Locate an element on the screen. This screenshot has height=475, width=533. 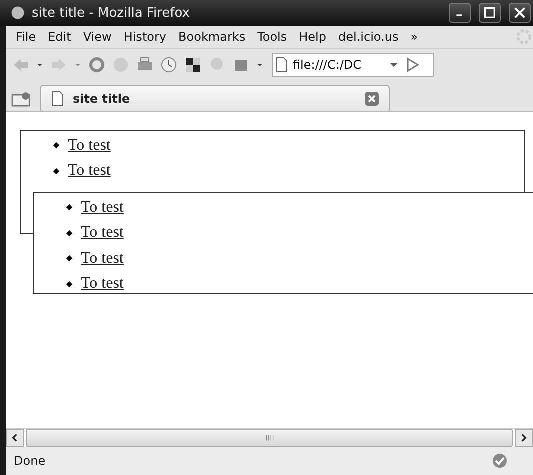
menu-item: View is located at coordinates (97, 37).